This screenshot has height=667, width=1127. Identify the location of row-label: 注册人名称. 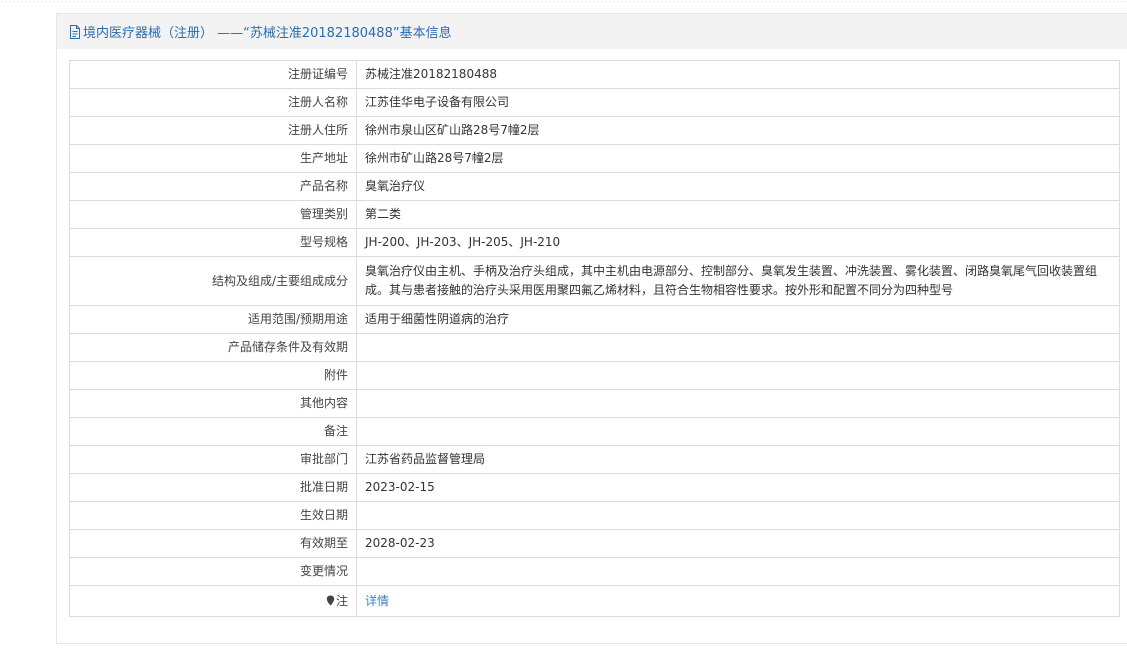
(213, 102).